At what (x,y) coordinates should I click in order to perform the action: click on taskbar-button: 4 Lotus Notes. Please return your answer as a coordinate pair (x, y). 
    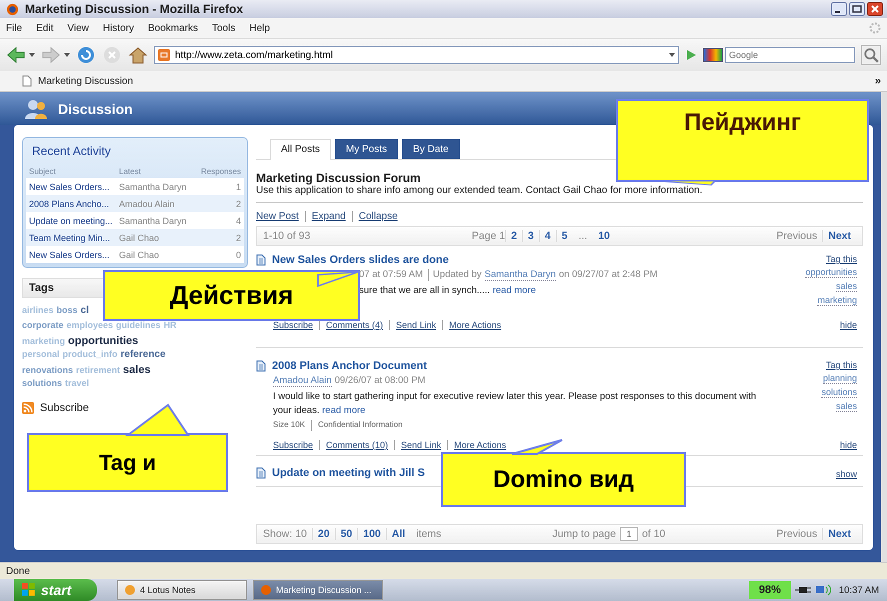
    Looking at the image, I should click on (182, 590).